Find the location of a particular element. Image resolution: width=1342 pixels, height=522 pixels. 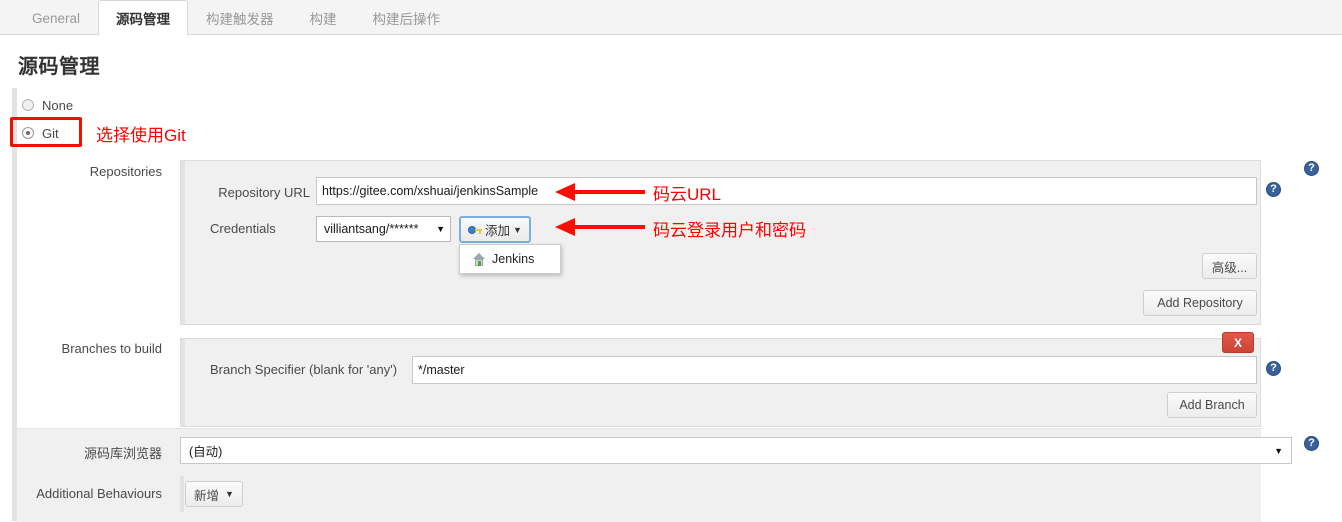

repository-browser-value: (自动) is located at coordinates (206, 452).